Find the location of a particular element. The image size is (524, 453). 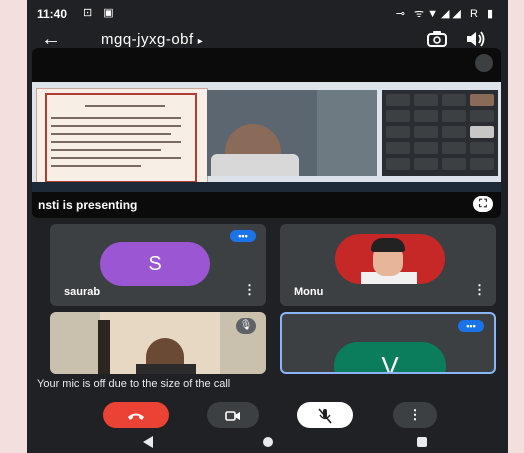

presenter-video is located at coordinates (292, 133).